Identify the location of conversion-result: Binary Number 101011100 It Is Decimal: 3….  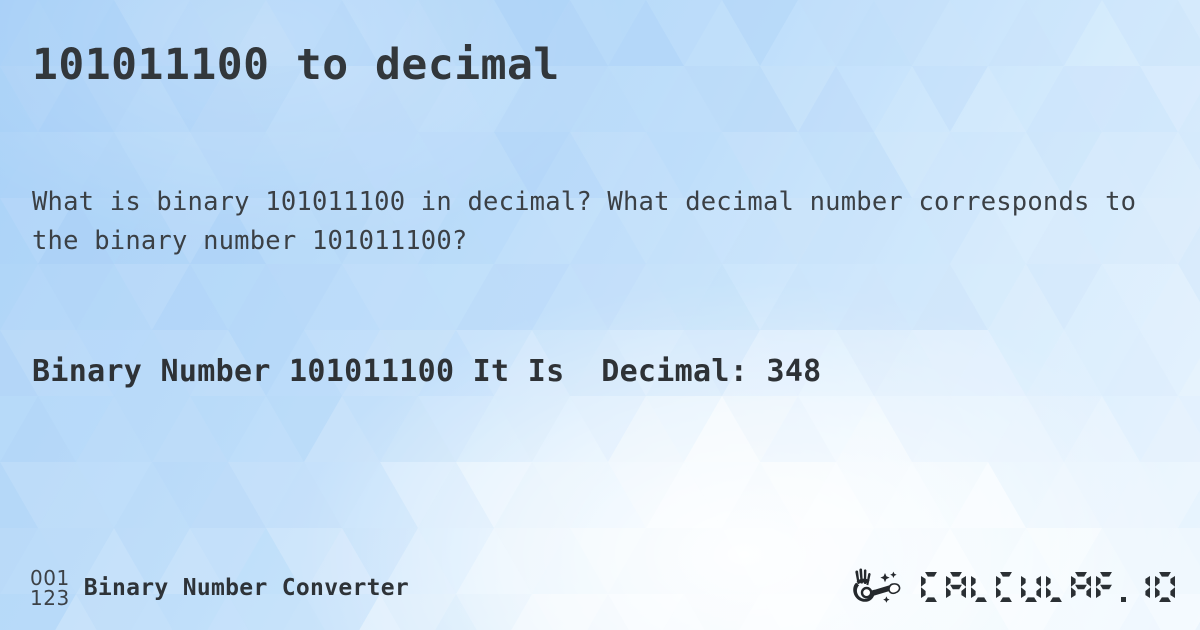
(427, 371).